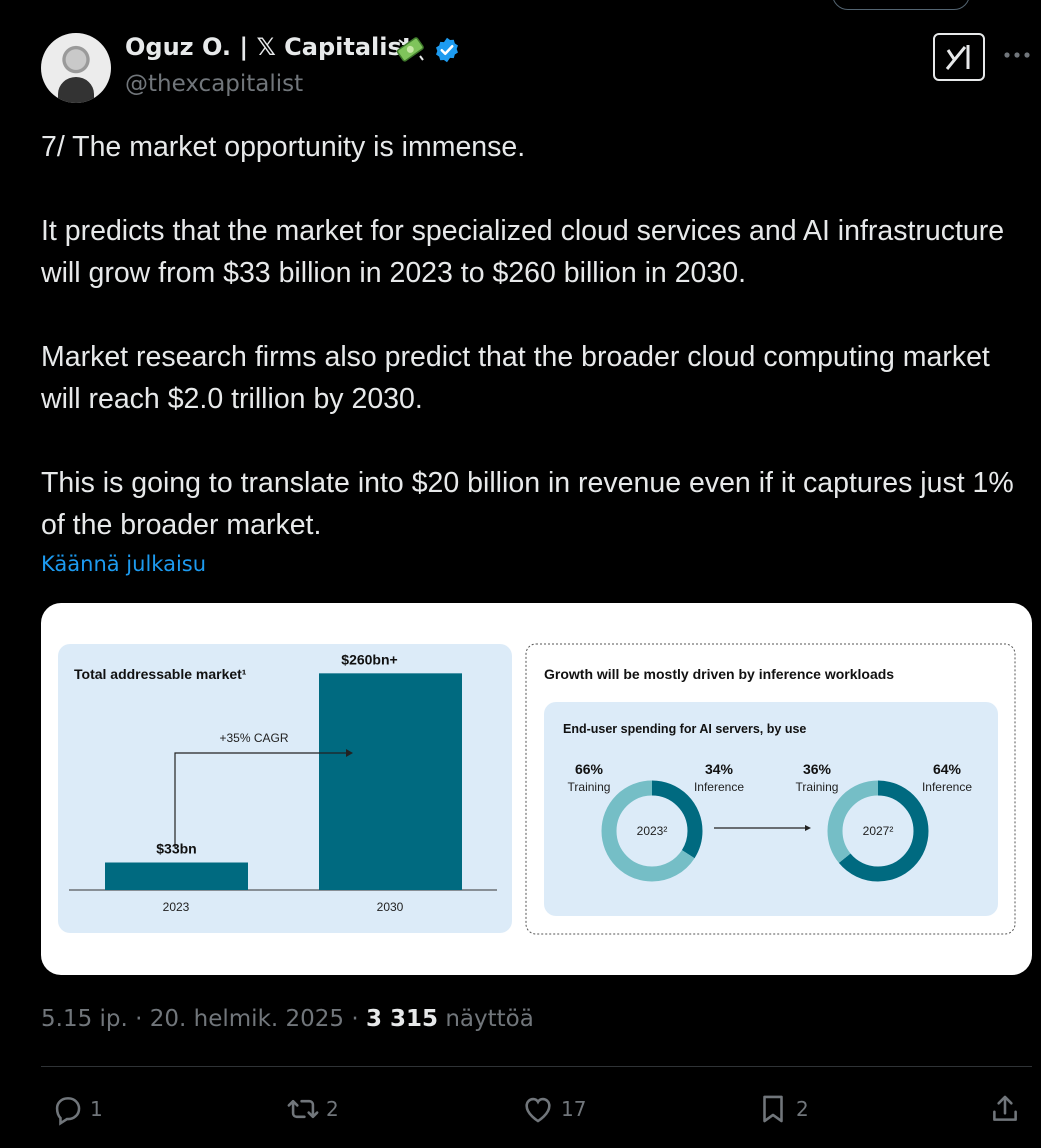  Describe the element at coordinates (247, 1019) in the screenshot. I see `tweet-date: 20. helmik. 2025` at that location.